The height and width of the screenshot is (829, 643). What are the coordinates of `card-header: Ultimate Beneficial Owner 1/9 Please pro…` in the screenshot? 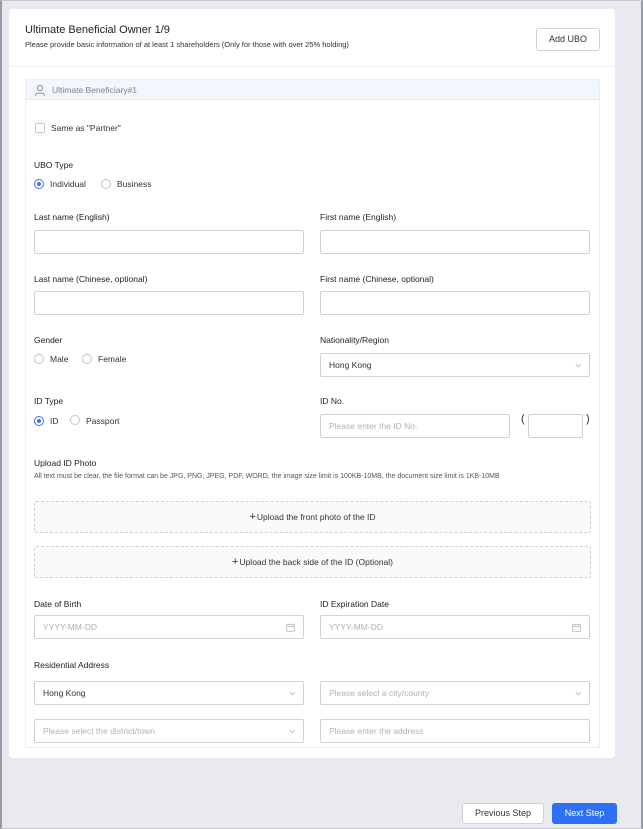 It's located at (312, 38).